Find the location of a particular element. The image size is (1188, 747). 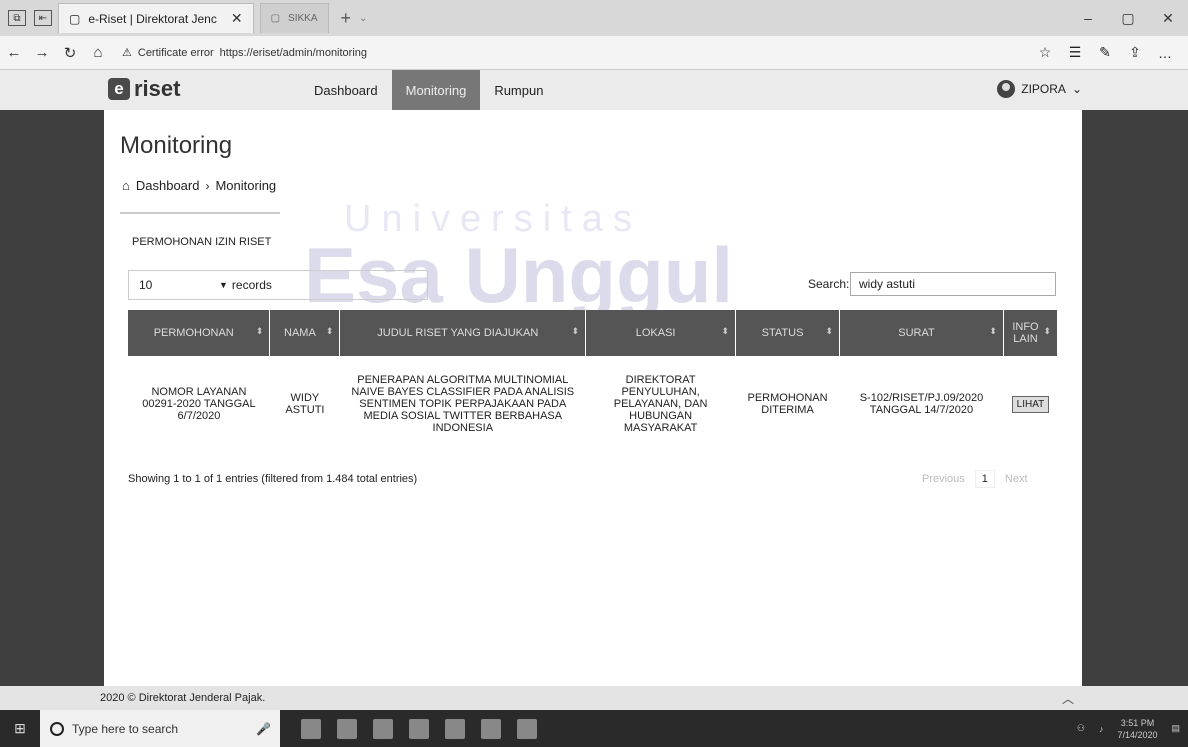

page-1-button: 1 is located at coordinates (984, 479).